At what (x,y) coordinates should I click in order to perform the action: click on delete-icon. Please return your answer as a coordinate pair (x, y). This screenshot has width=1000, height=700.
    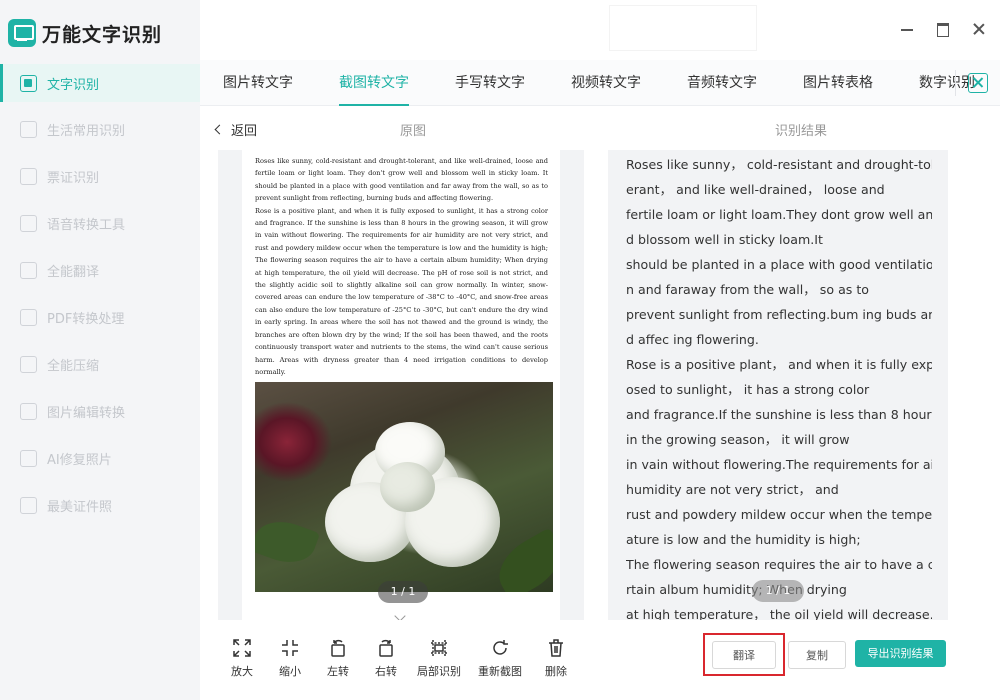
    Looking at the image, I should click on (556, 648).